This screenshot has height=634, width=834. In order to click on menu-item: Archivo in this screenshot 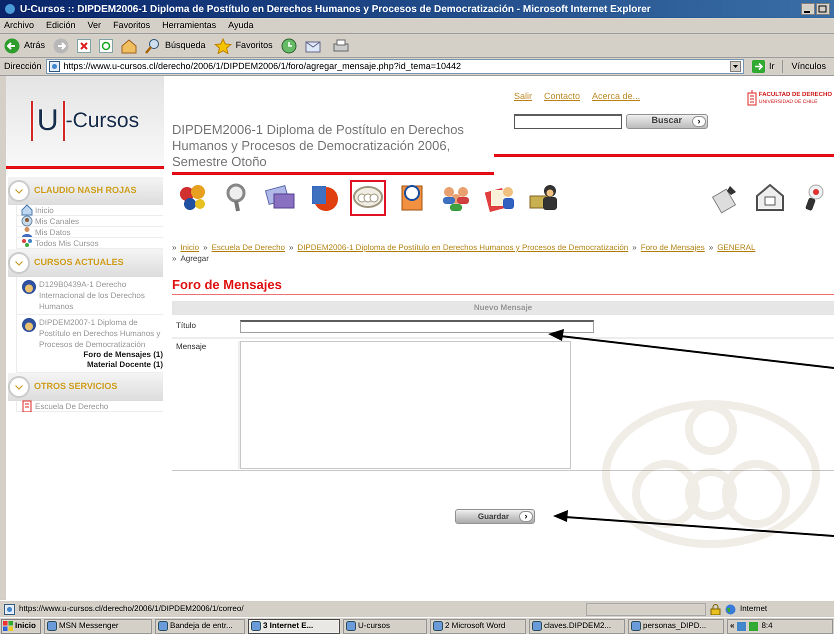, I will do `click(19, 25)`.